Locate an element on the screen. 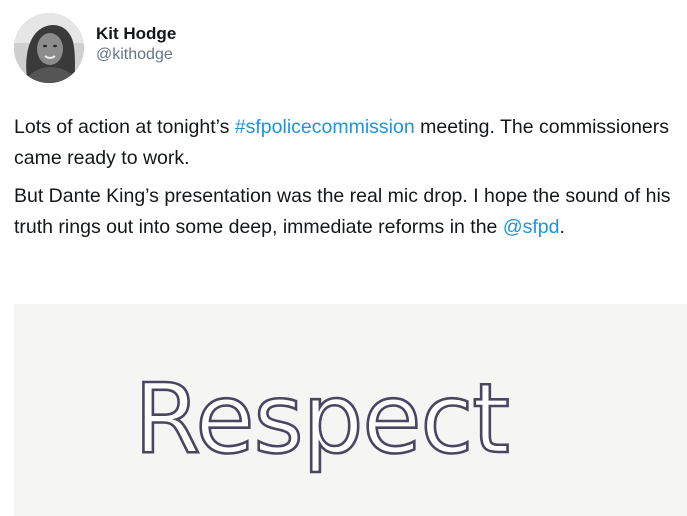 Image resolution: width=687 pixels, height=516 pixels. tweet-text-segment: Lots of action at tonight’s is located at coordinates (124, 127).